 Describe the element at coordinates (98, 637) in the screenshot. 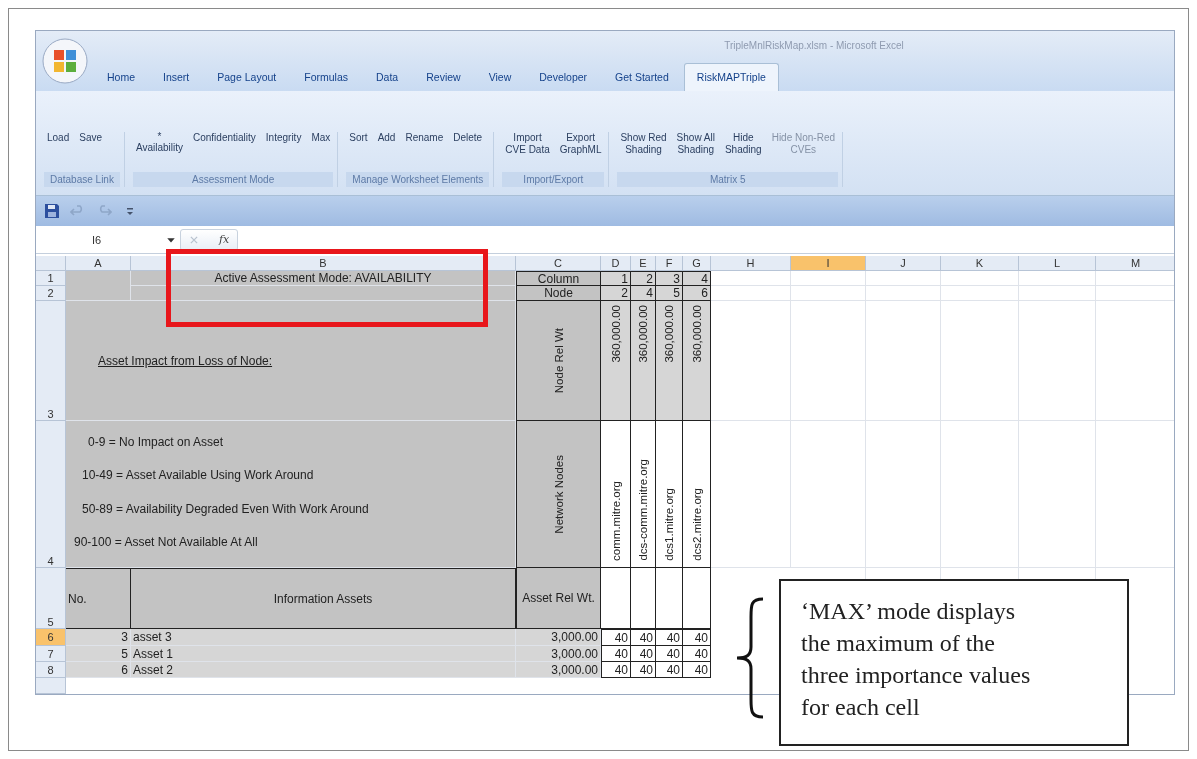

I see `table-cell: 3` at that location.